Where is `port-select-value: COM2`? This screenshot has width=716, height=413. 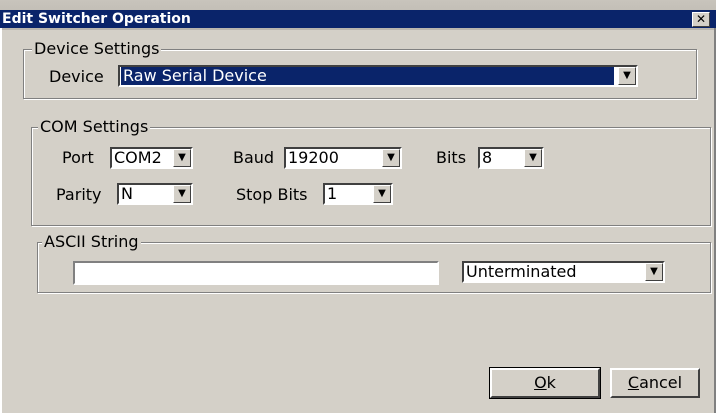 port-select-value: COM2 is located at coordinates (138, 157).